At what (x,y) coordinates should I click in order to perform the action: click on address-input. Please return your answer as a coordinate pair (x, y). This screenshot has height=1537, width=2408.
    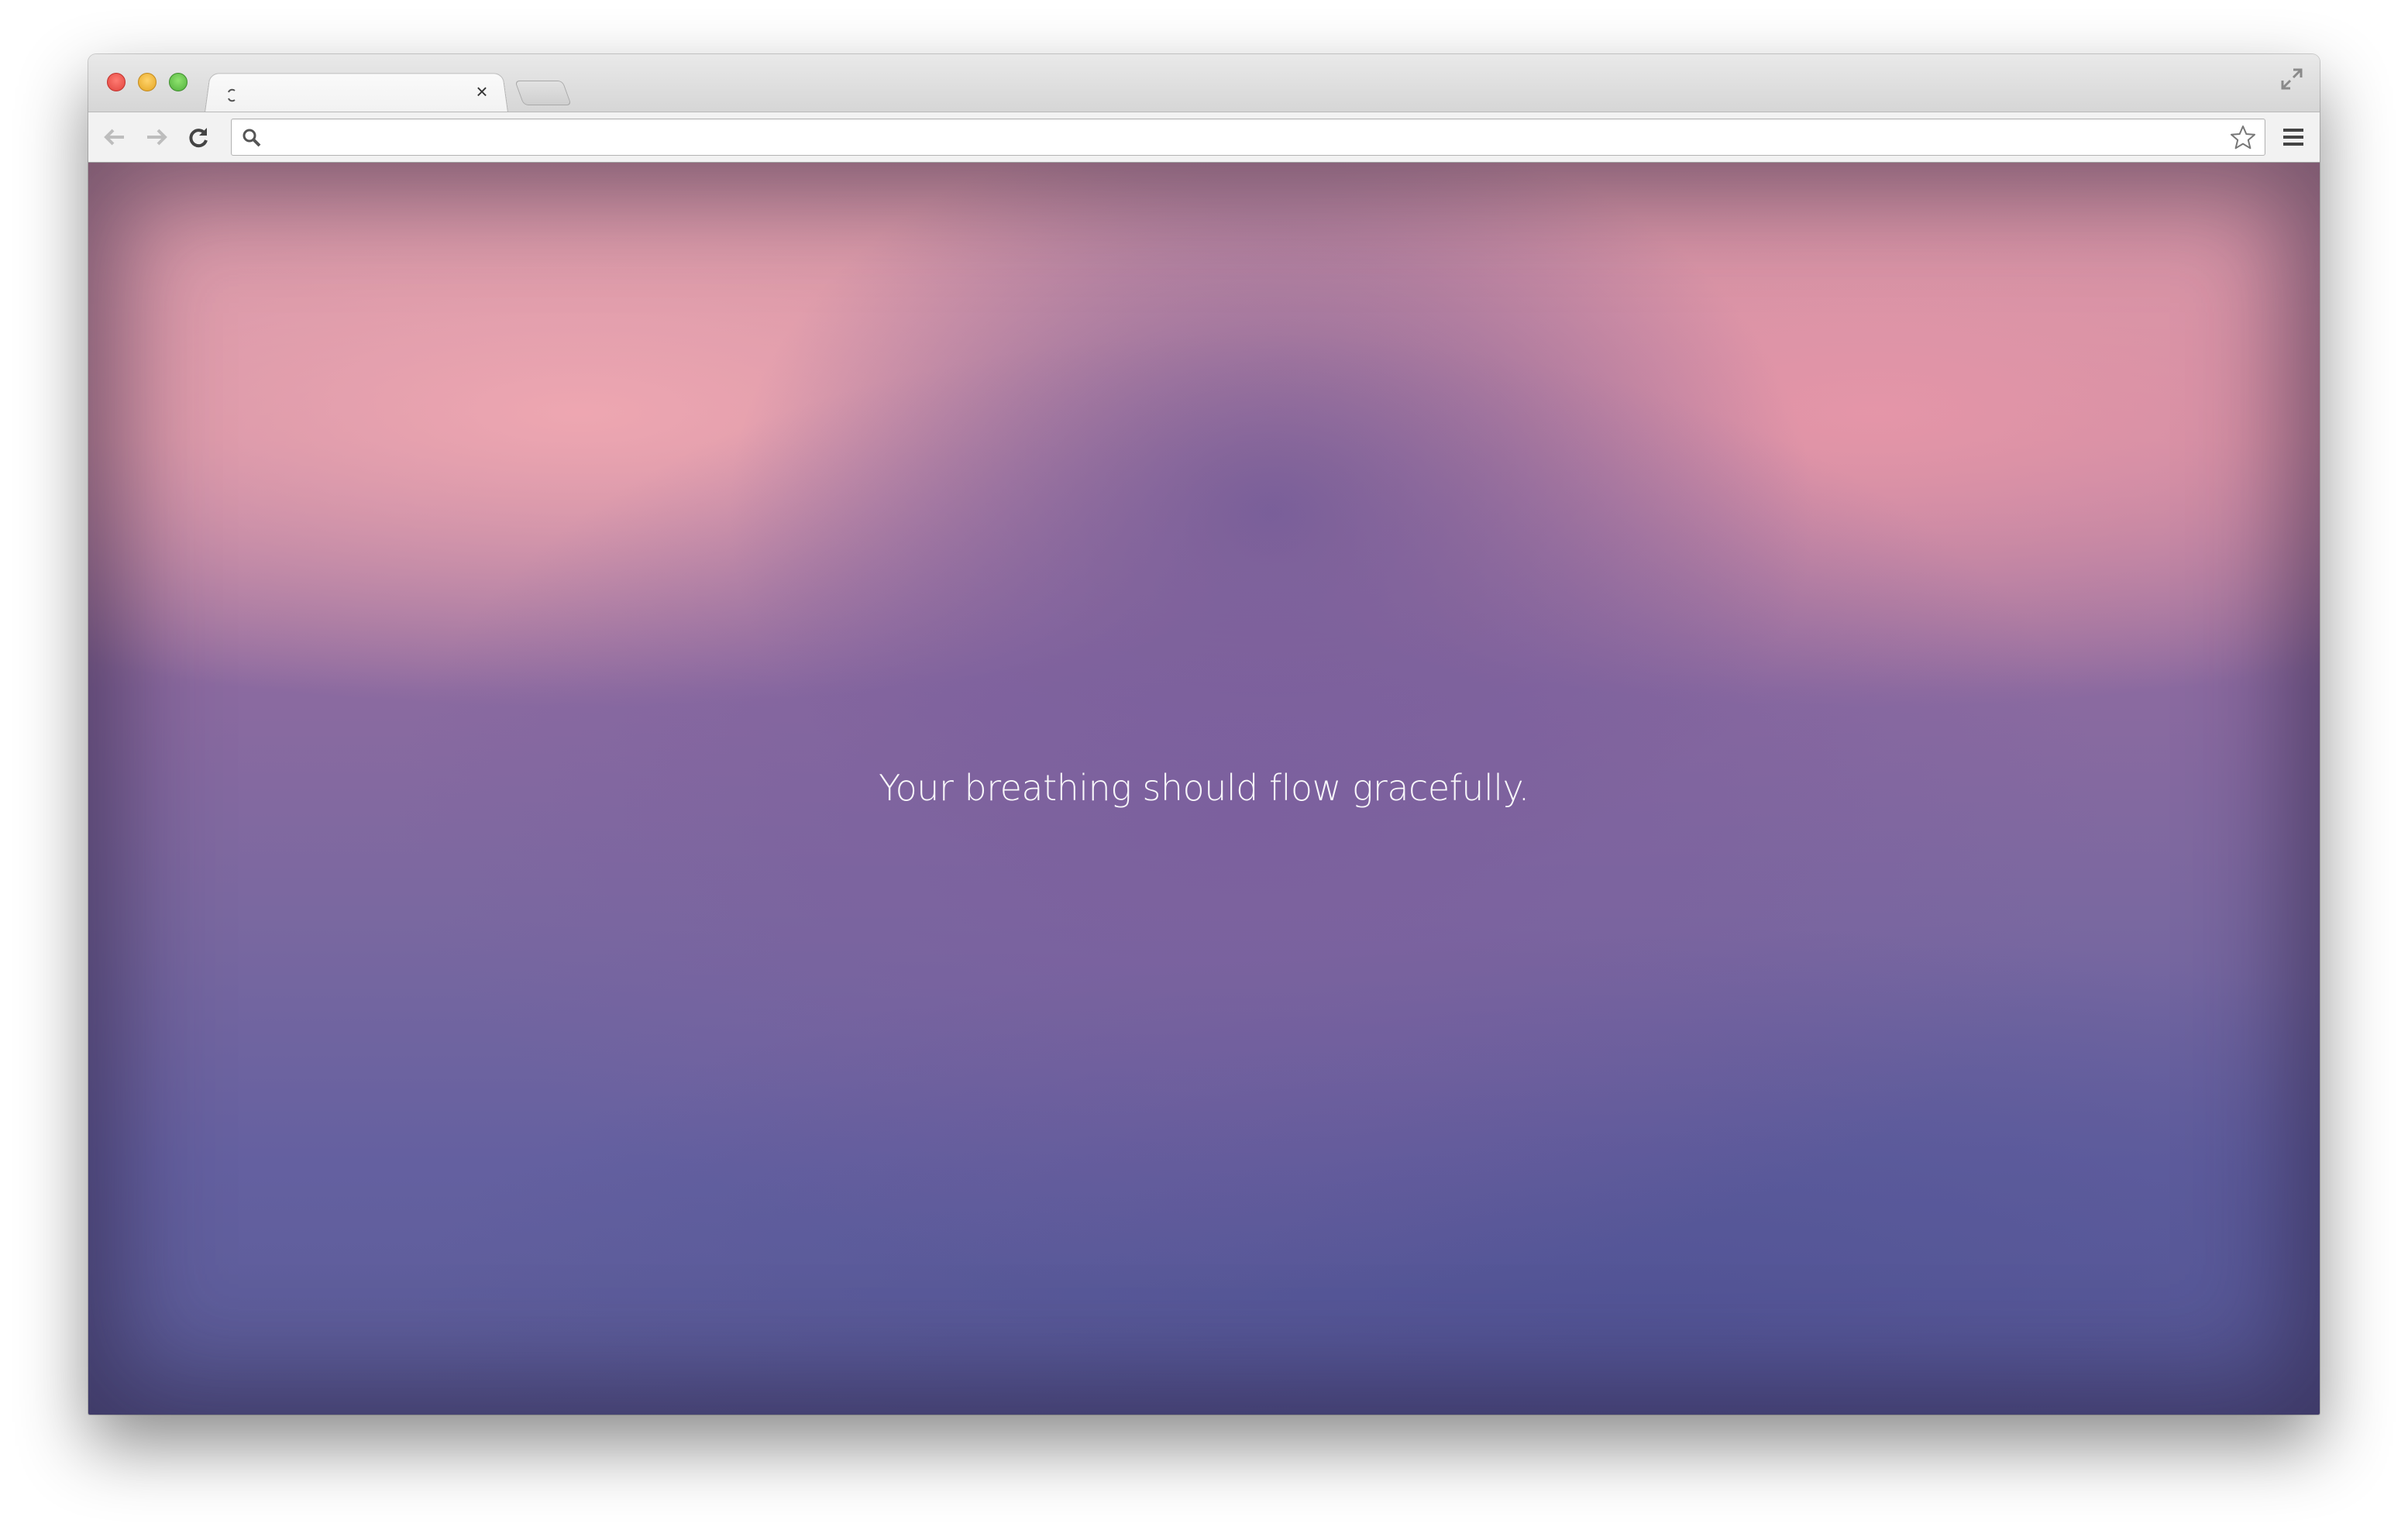
    Looking at the image, I should click on (1242, 137).